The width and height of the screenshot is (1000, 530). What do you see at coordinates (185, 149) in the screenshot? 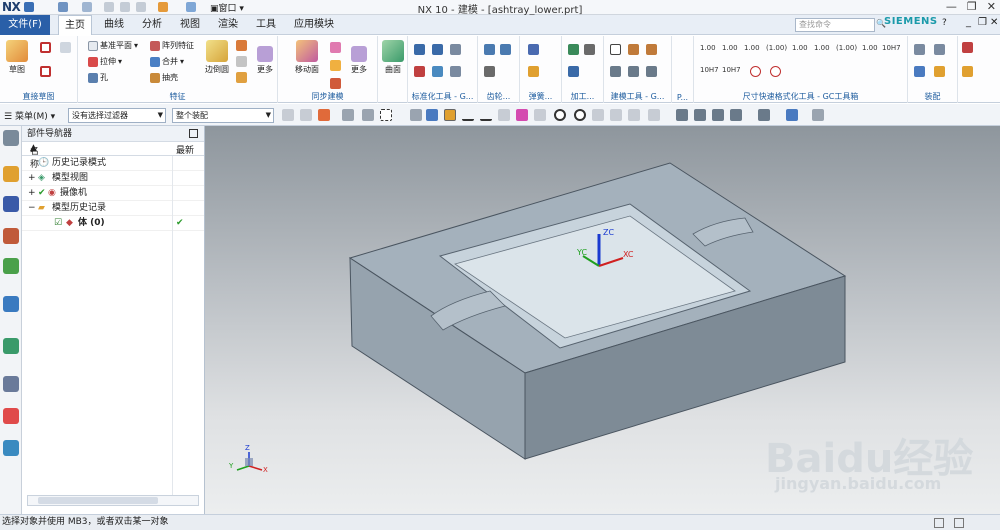
I see `column-latest: 最新` at bounding box center [185, 149].